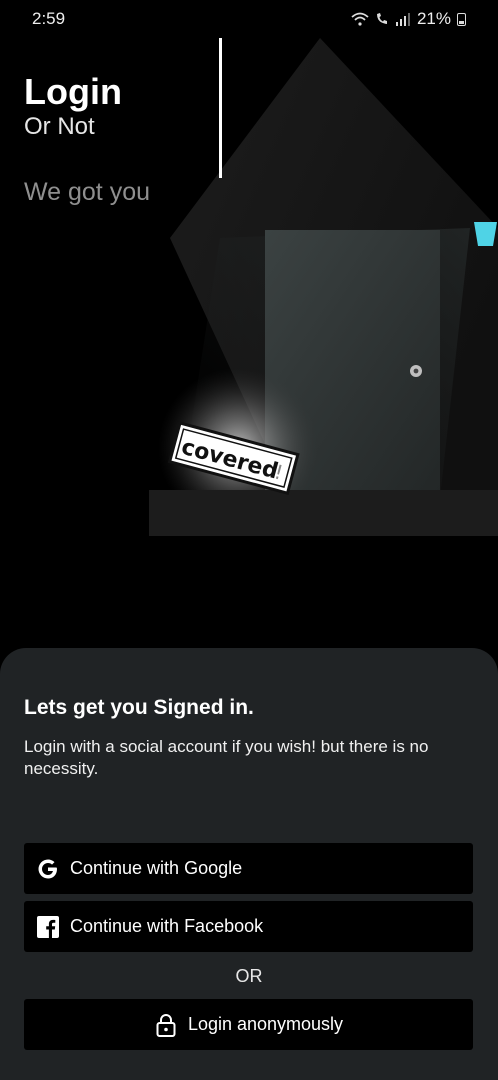 This screenshot has width=498, height=1080. I want to click on signal-icon, so click(402, 19).